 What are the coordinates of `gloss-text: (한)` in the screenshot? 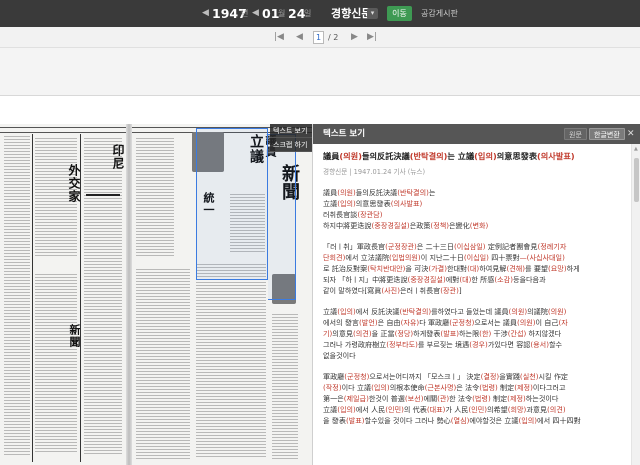 It's located at (485, 333).